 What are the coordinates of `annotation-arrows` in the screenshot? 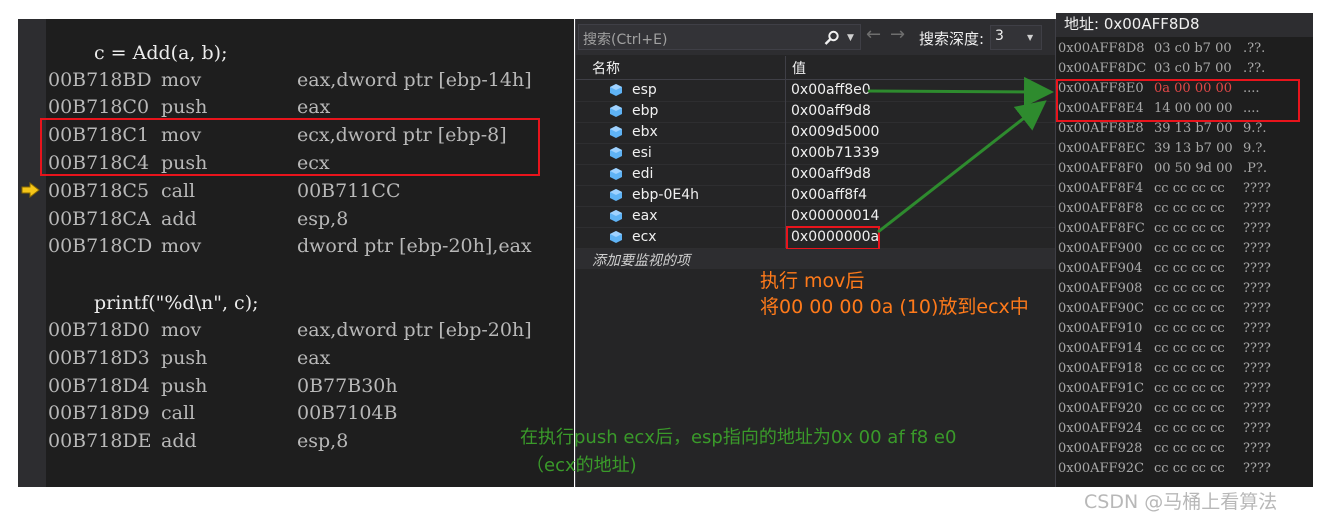 It's located at (960, 155).